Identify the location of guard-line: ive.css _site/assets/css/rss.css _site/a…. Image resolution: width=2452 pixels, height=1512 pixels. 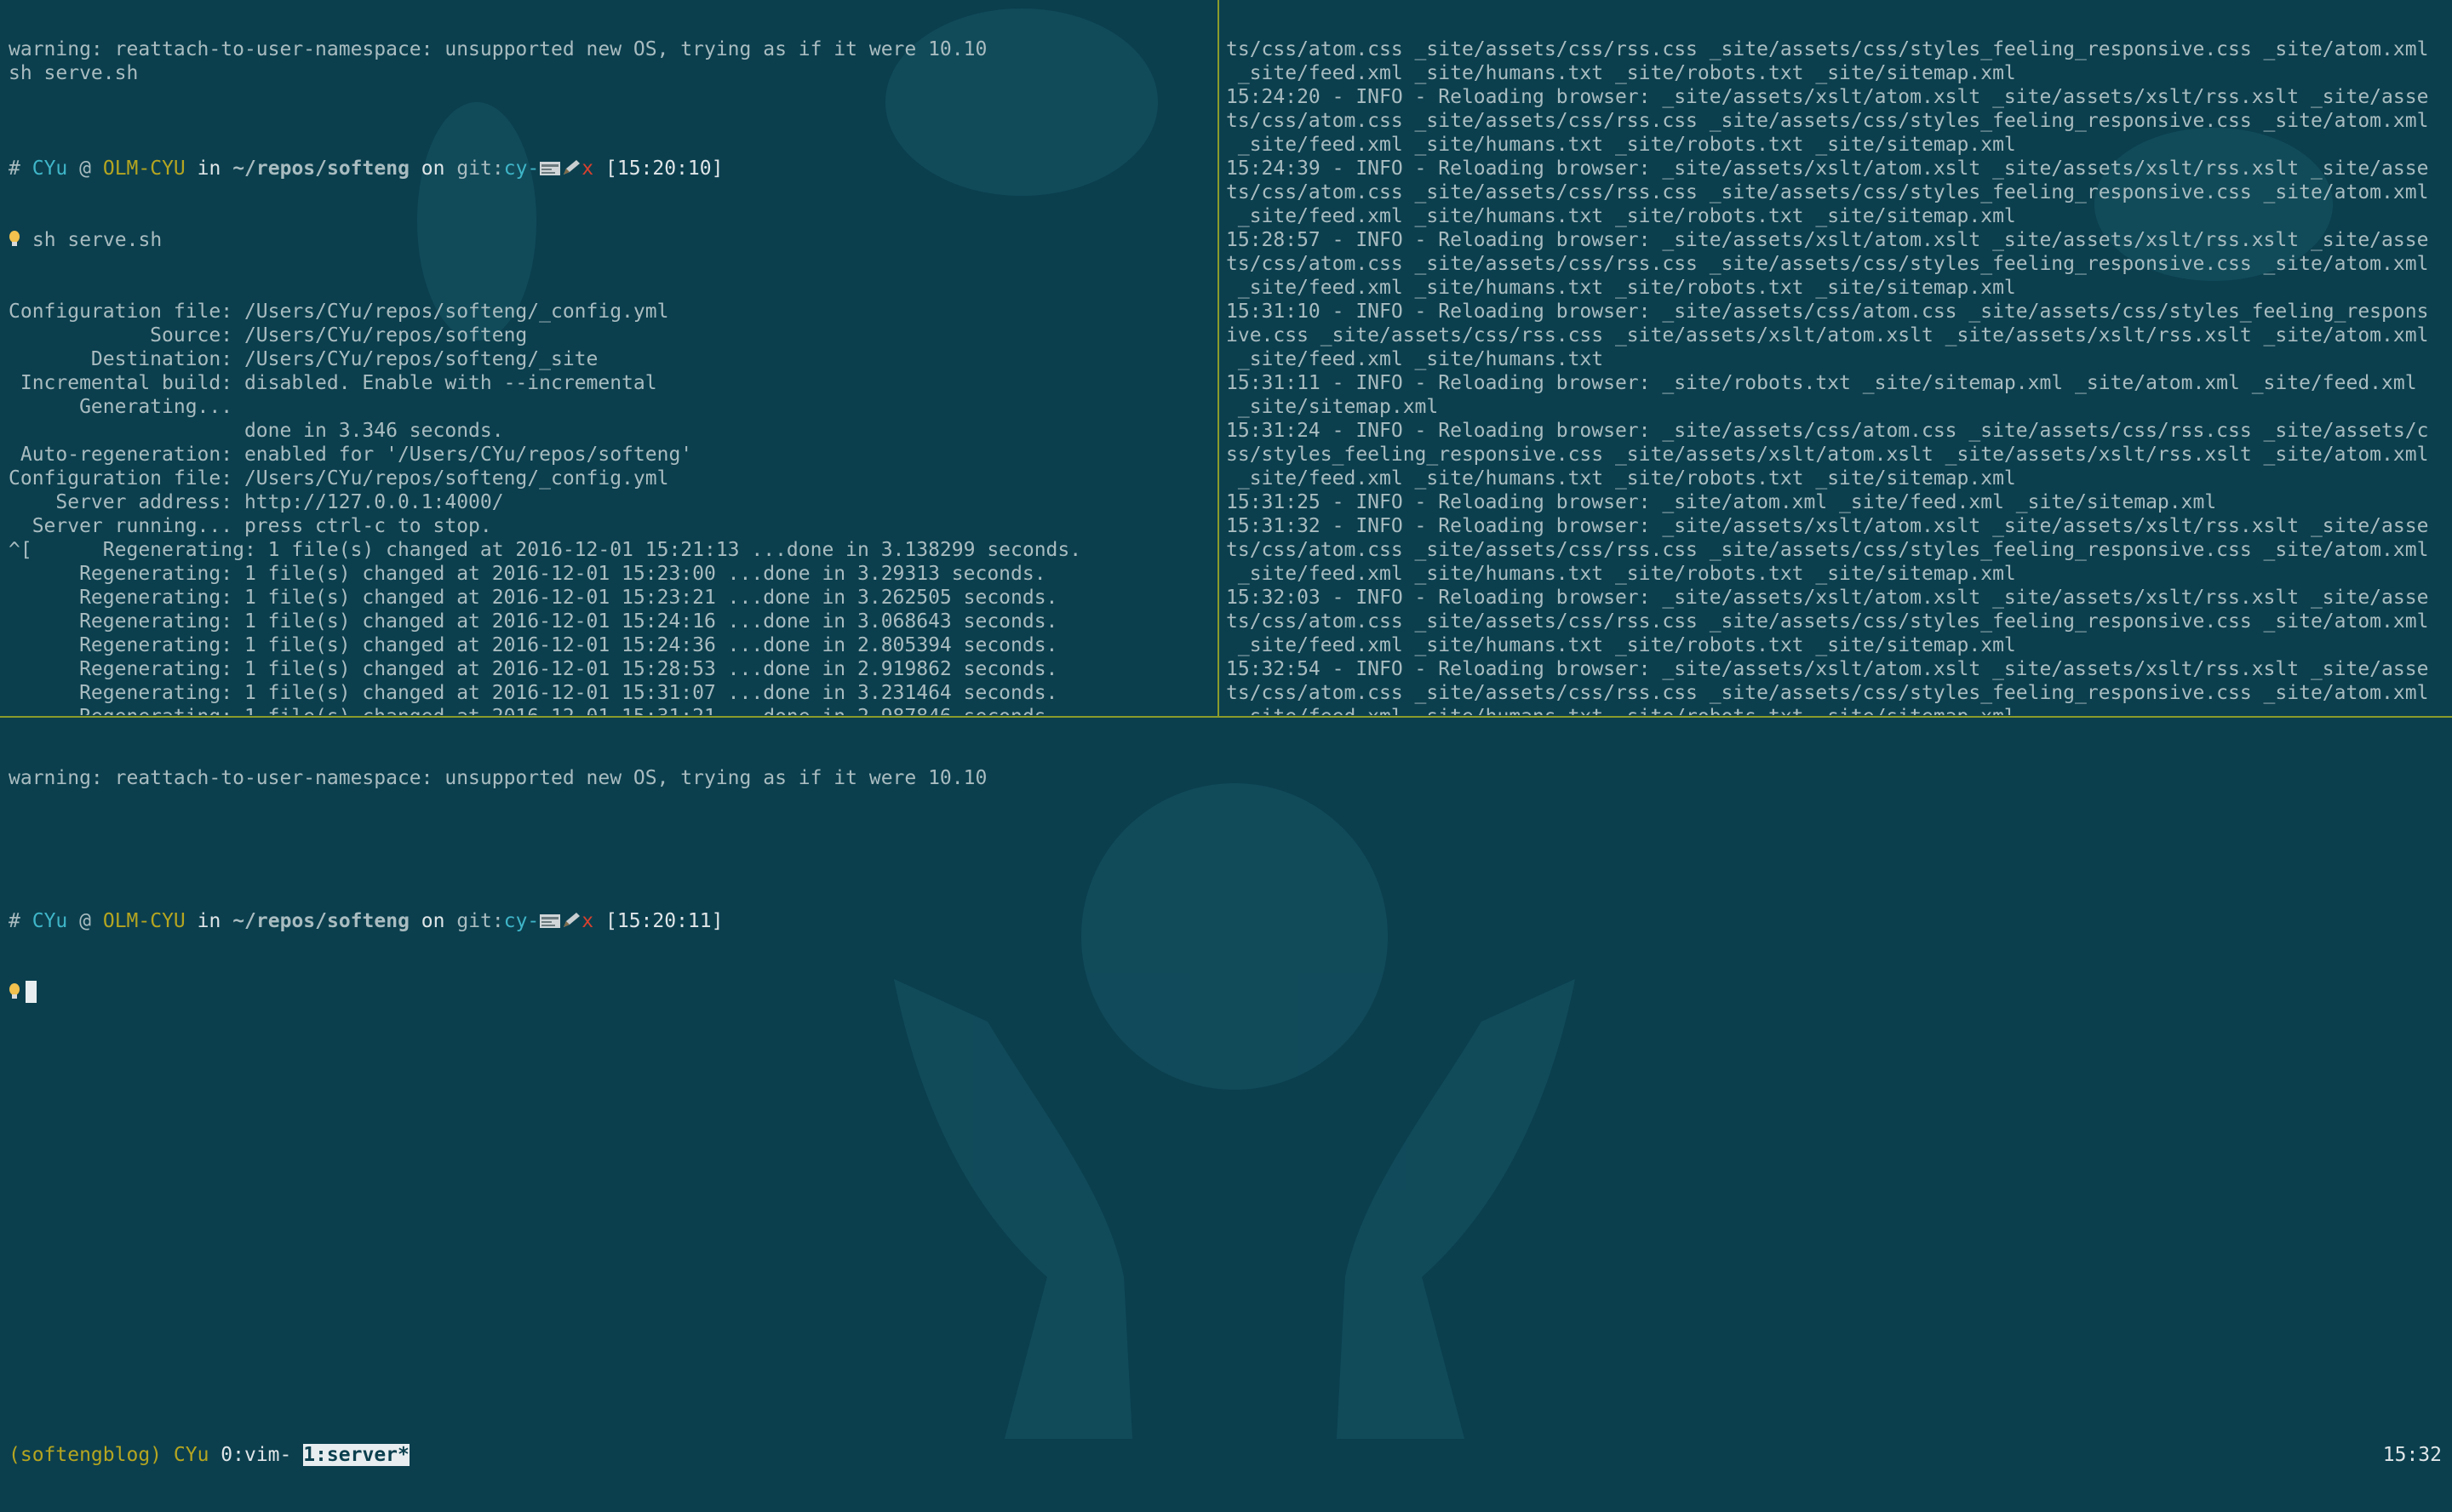
(1827, 335).